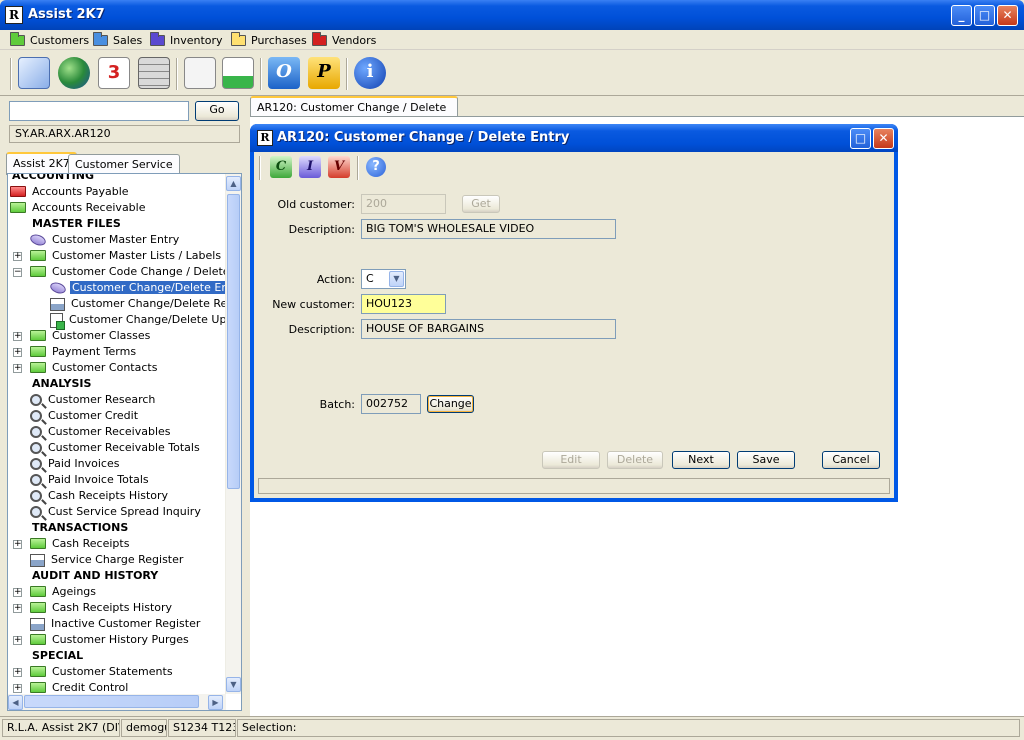 The width and height of the screenshot is (1024, 740). What do you see at coordinates (93, 608) in the screenshot?
I see `tree-item: + Cash Receipts History` at bounding box center [93, 608].